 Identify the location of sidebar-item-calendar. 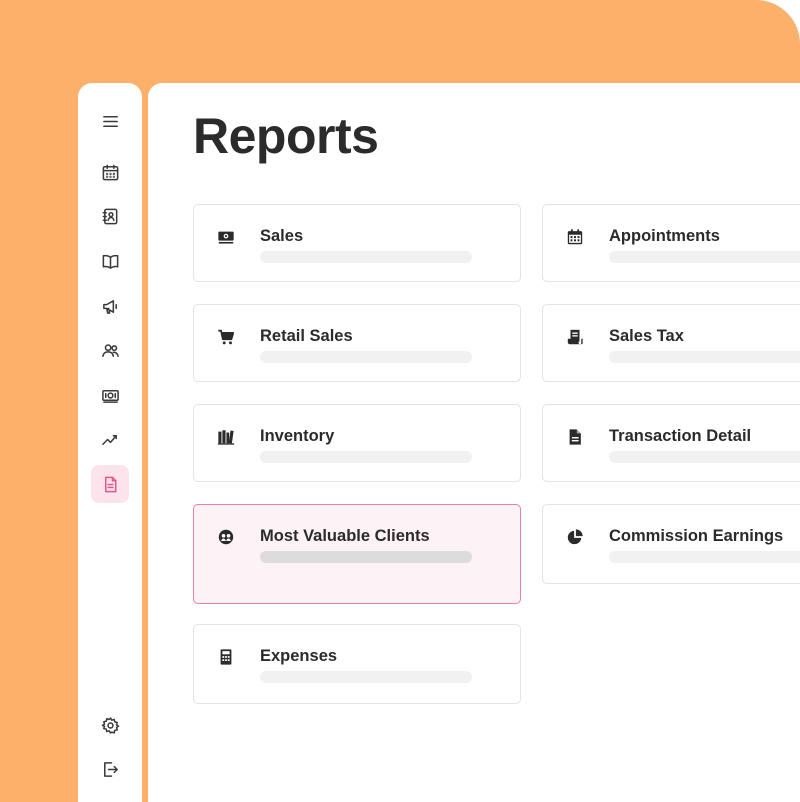
(110, 172).